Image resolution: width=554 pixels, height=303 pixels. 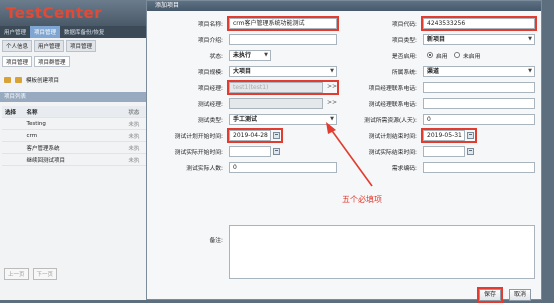 I want to click on test-manager-phone-label: 测试经理联系电话:, so click(x=392, y=105).